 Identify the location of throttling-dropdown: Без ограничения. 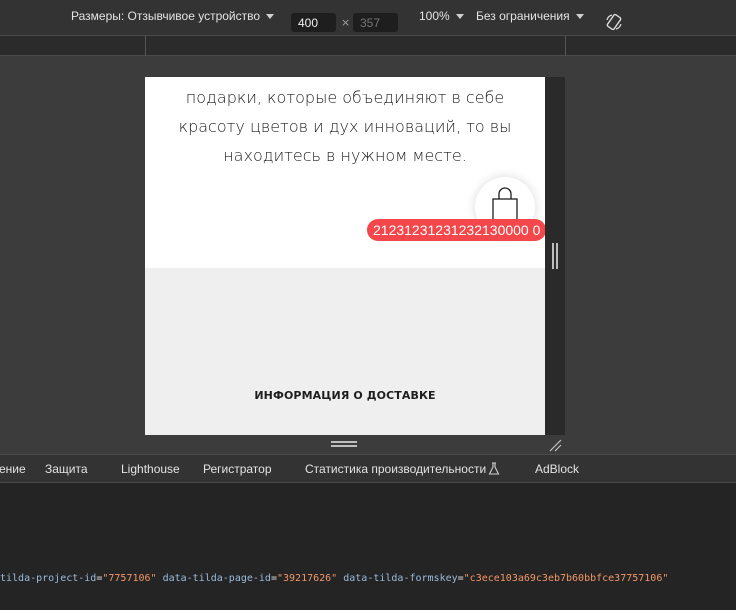
(530, 16).